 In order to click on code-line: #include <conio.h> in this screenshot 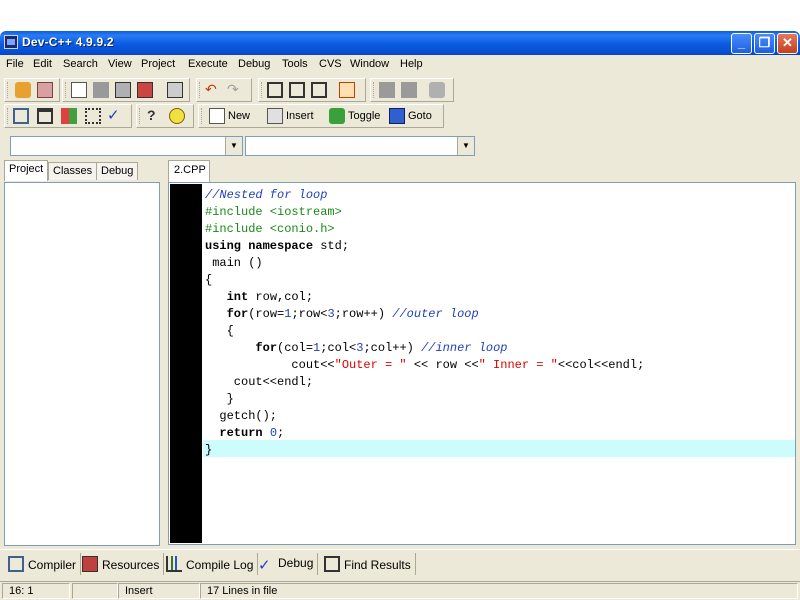, I will do `click(270, 229)`.